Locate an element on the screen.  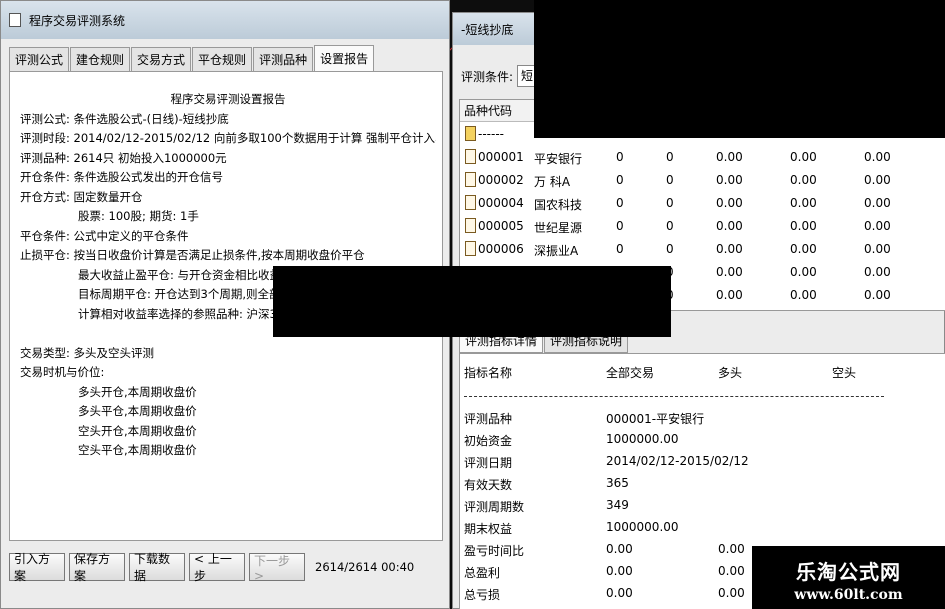
next-step-button: 下一步 > is located at coordinates (277, 568).